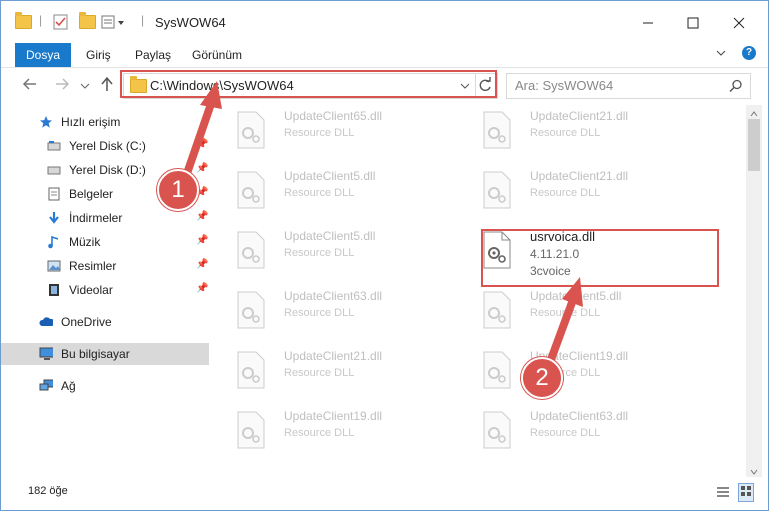 The image size is (769, 511). What do you see at coordinates (542, 378) in the screenshot?
I see `step-2-badge: 2` at bounding box center [542, 378].